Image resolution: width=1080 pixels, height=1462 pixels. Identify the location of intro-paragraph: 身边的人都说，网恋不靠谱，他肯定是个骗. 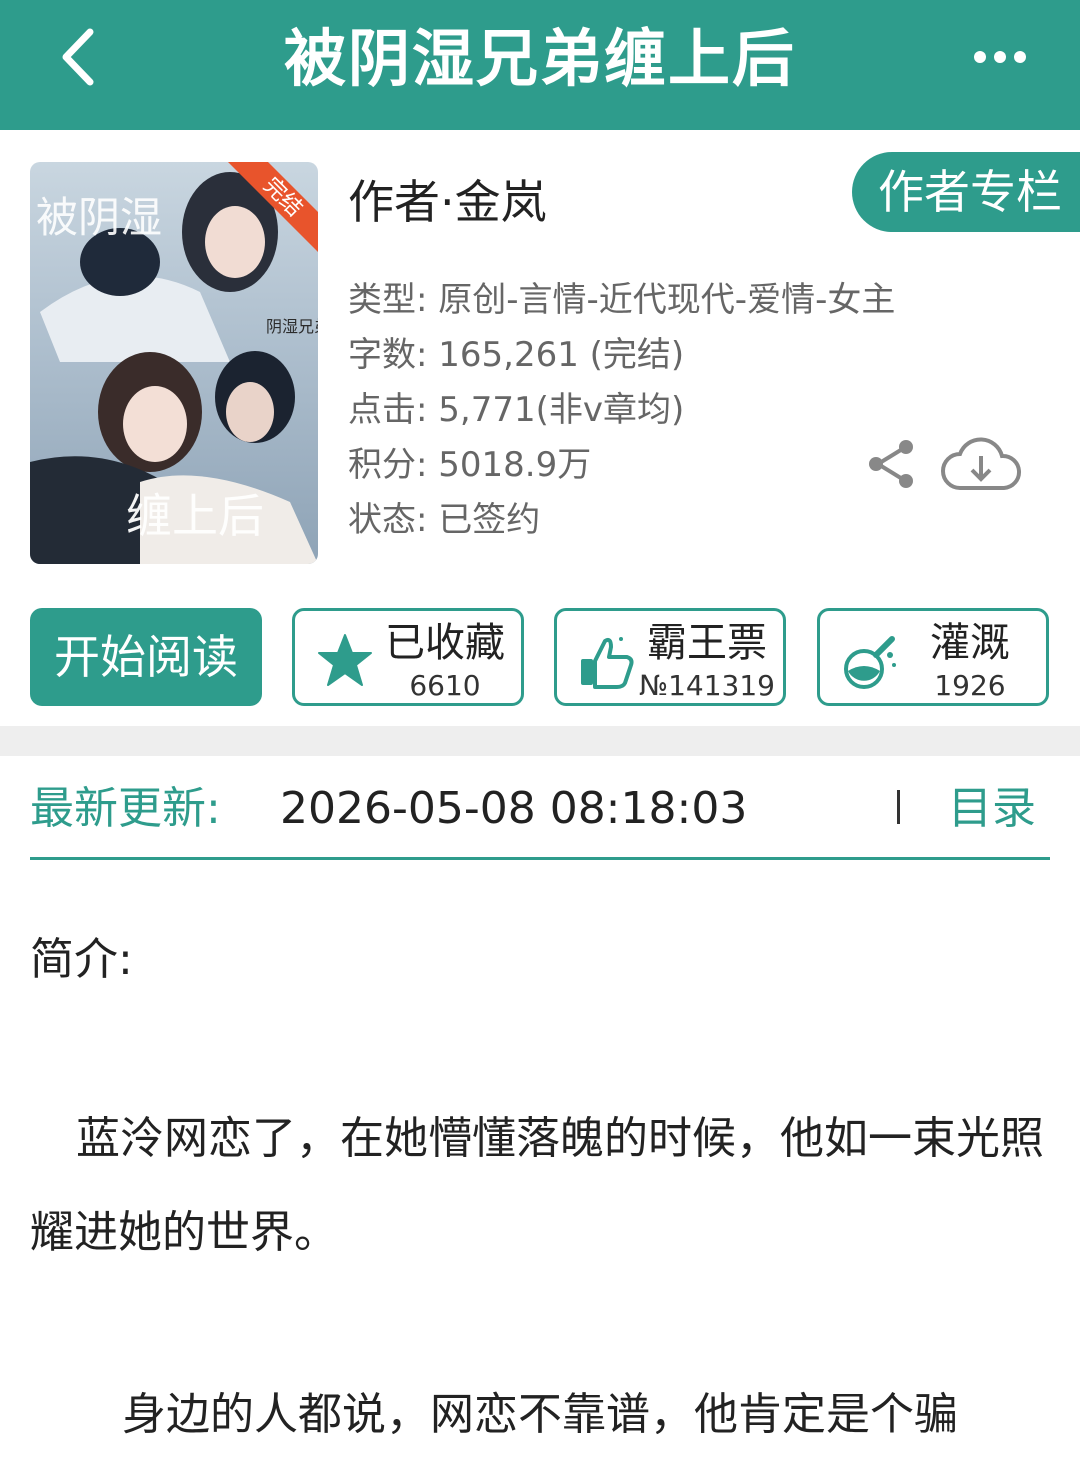
(540, 1414).